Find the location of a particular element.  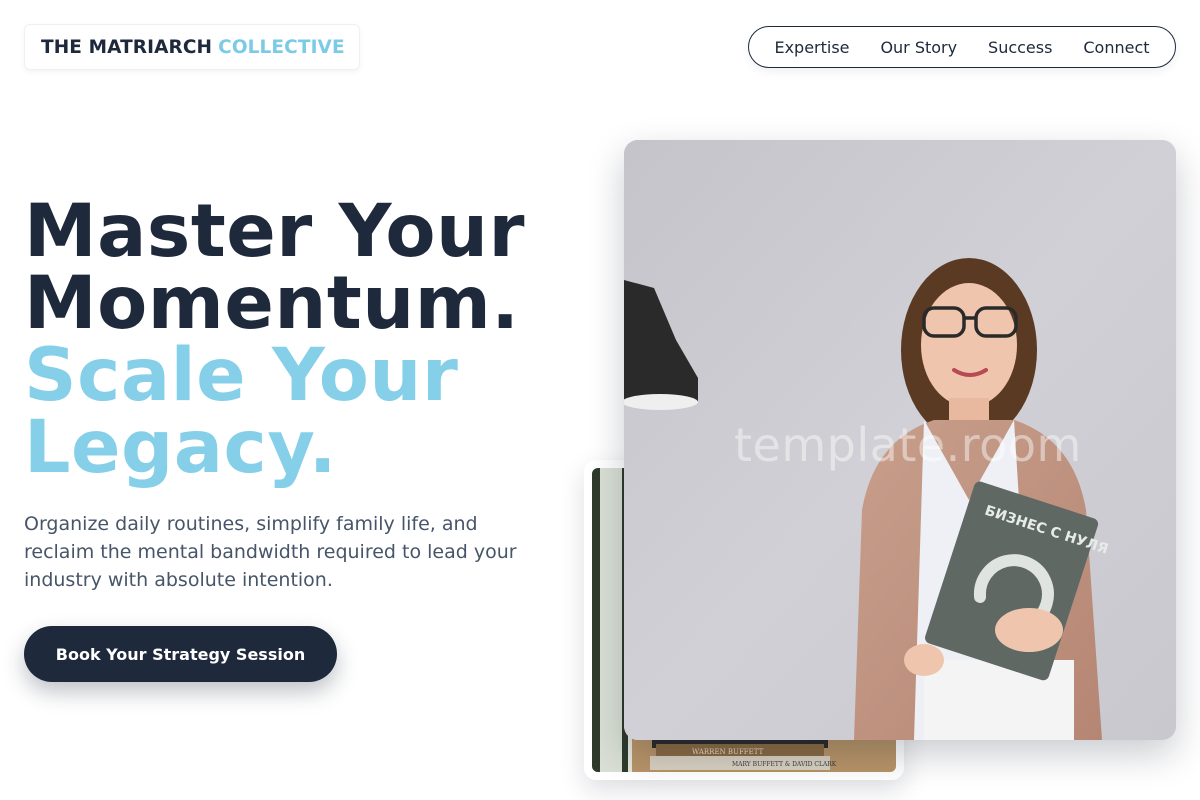

headline-line-3: Scale Your is located at coordinates (241, 375).